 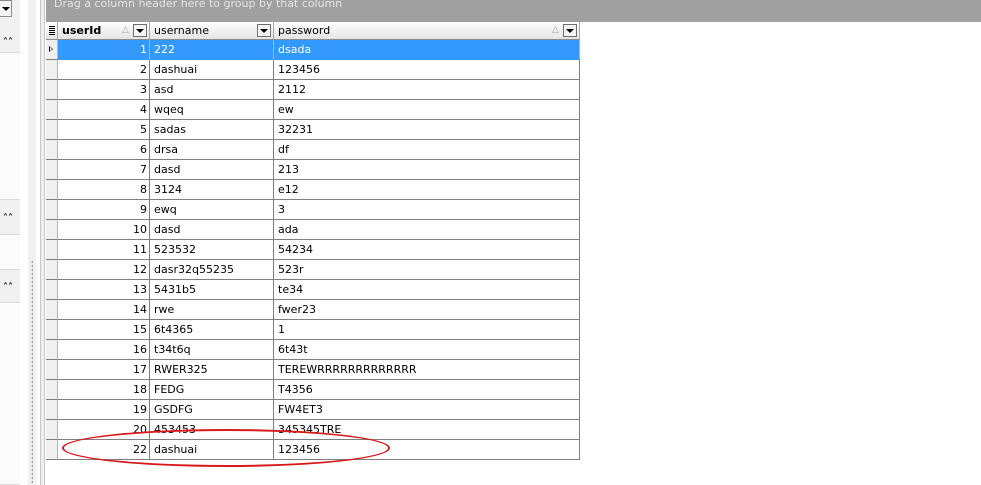 I want to click on cell-password: 3, so click(x=427, y=210).